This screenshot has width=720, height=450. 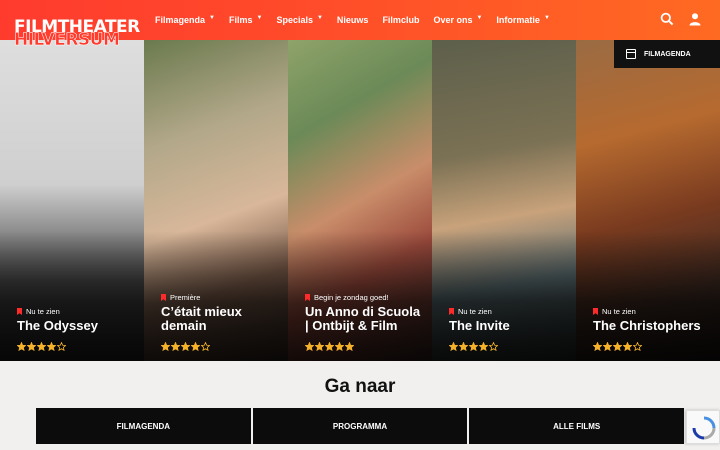 I want to click on calendar-icon, so click(x=631, y=54).